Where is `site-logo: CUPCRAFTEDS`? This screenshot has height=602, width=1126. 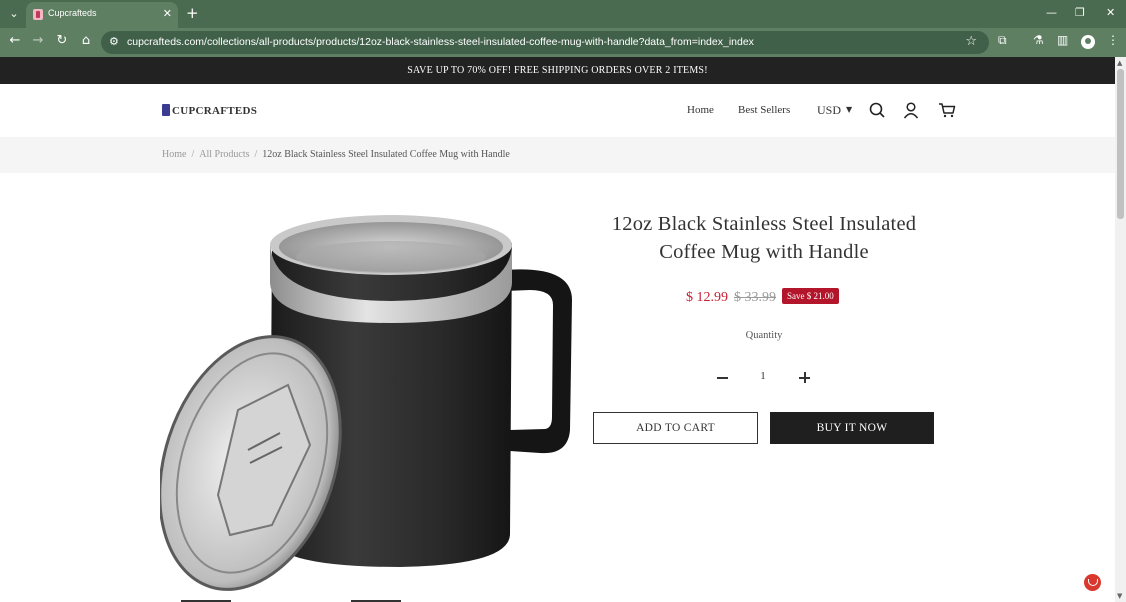
site-logo: CUPCRAFTEDS is located at coordinates (209, 110).